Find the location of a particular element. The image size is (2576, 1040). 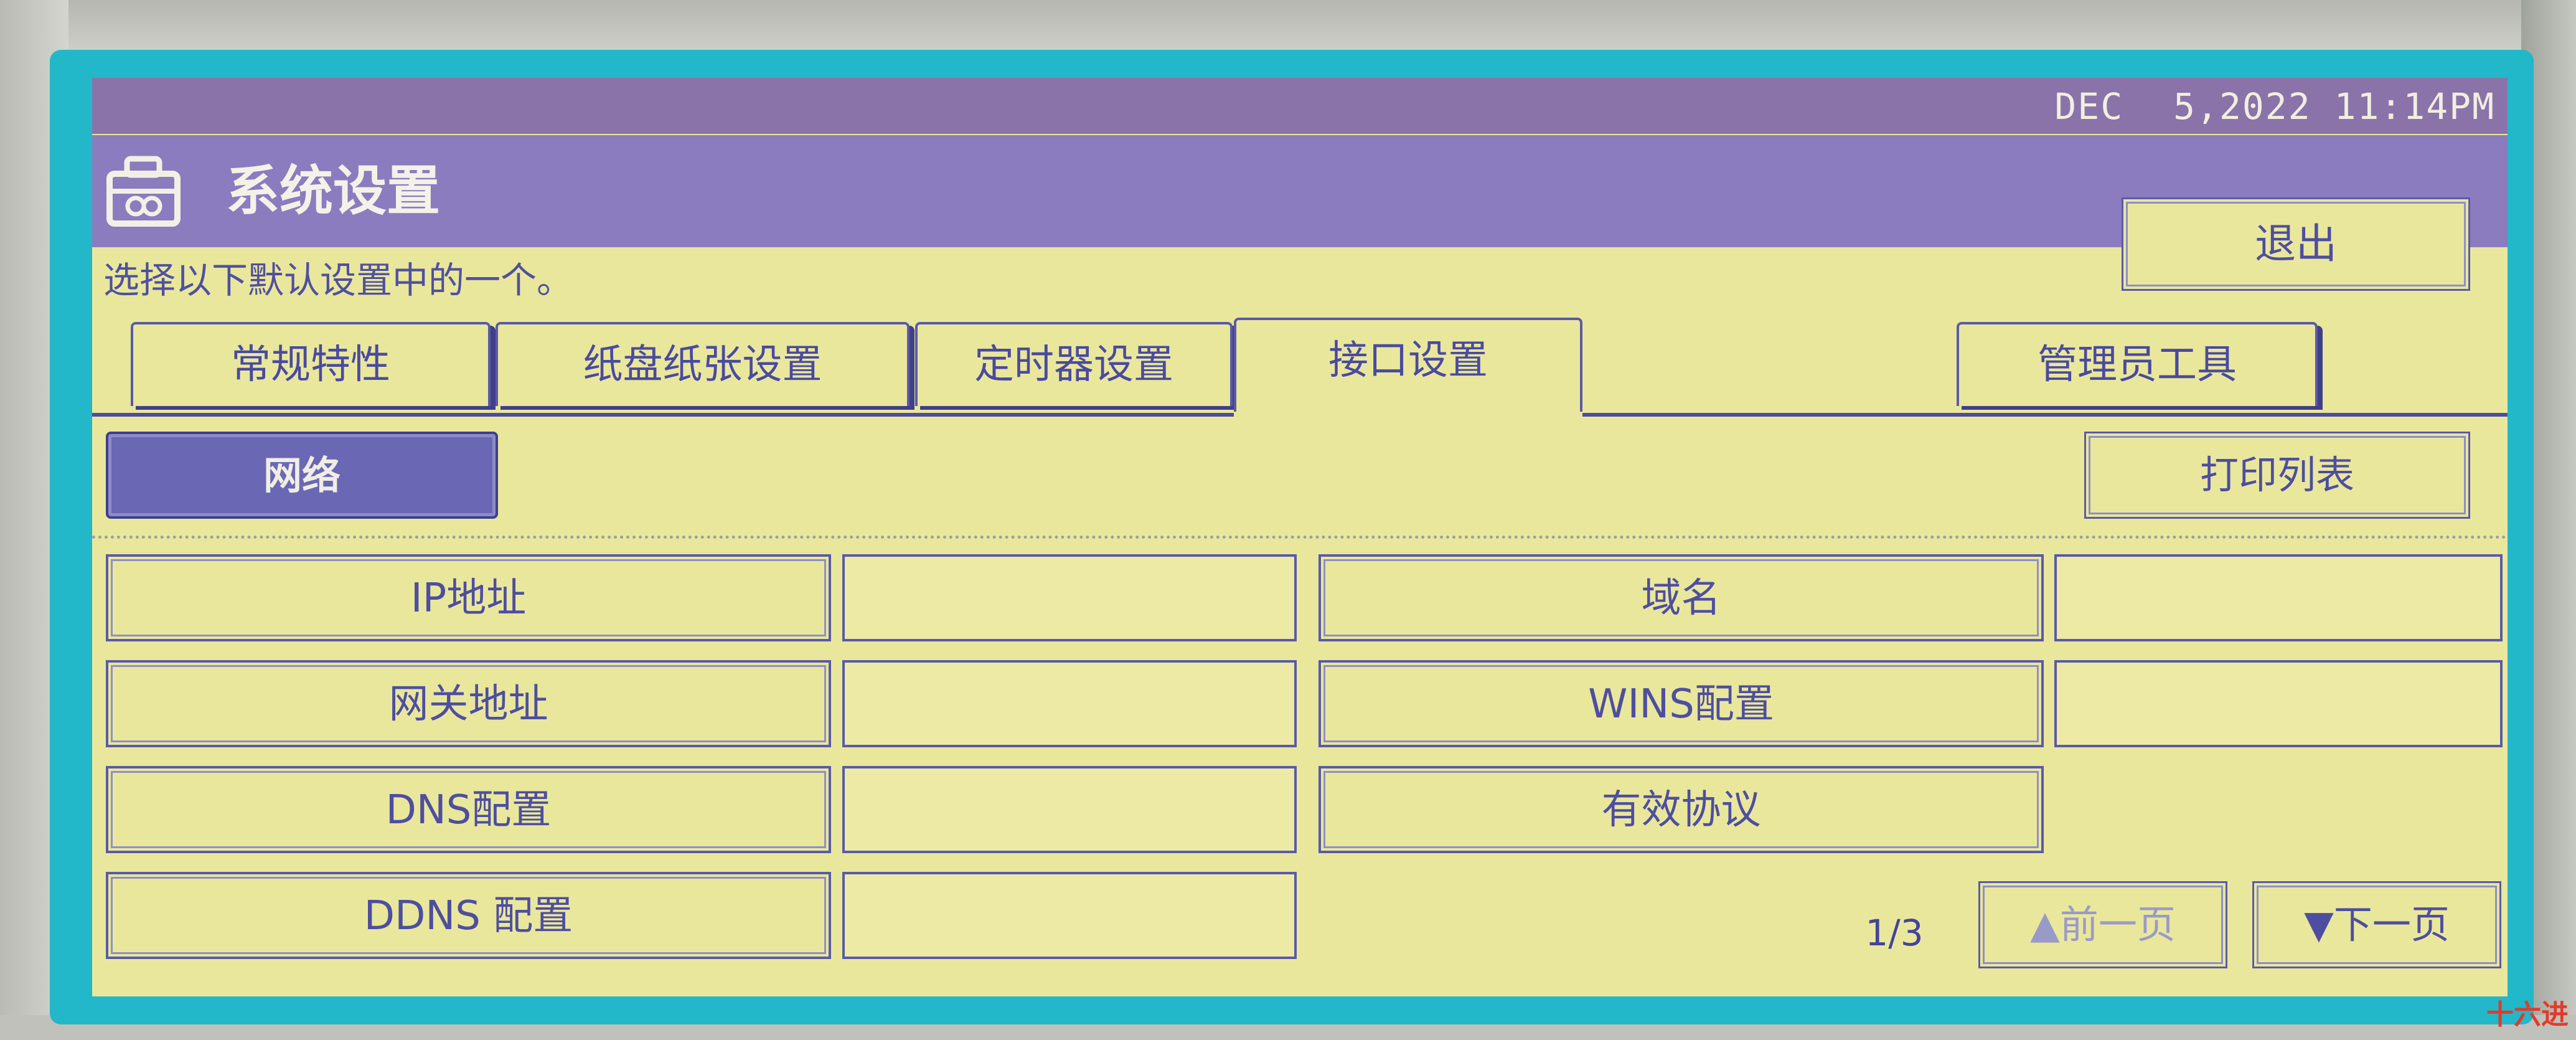

network-button: 网络 is located at coordinates (302, 476).